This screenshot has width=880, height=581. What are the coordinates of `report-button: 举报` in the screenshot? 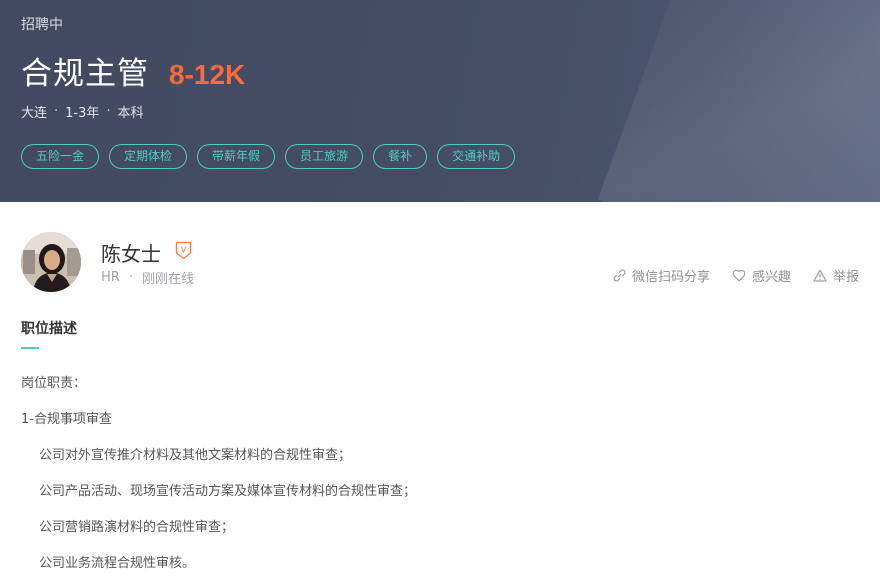 It's located at (836, 275).